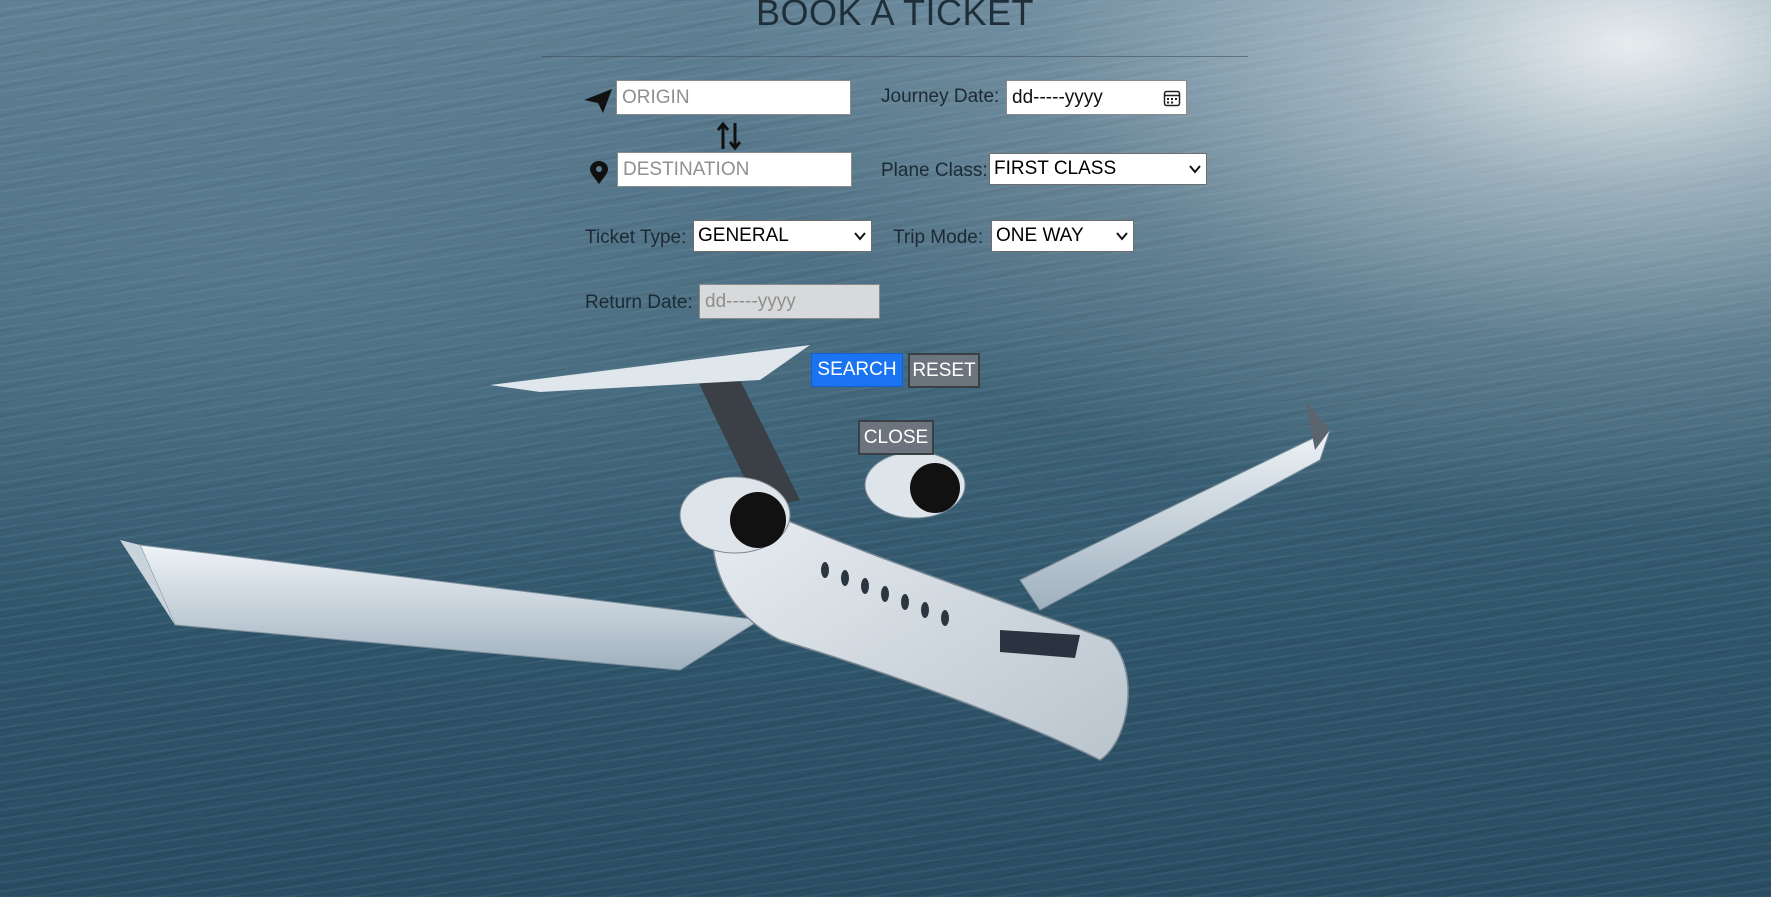 This screenshot has width=1771, height=897. What do you see at coordinates (895, 16) in the screenshot?
I see `page-title: BOOK A TICKET` at bounding box center [895, 16].